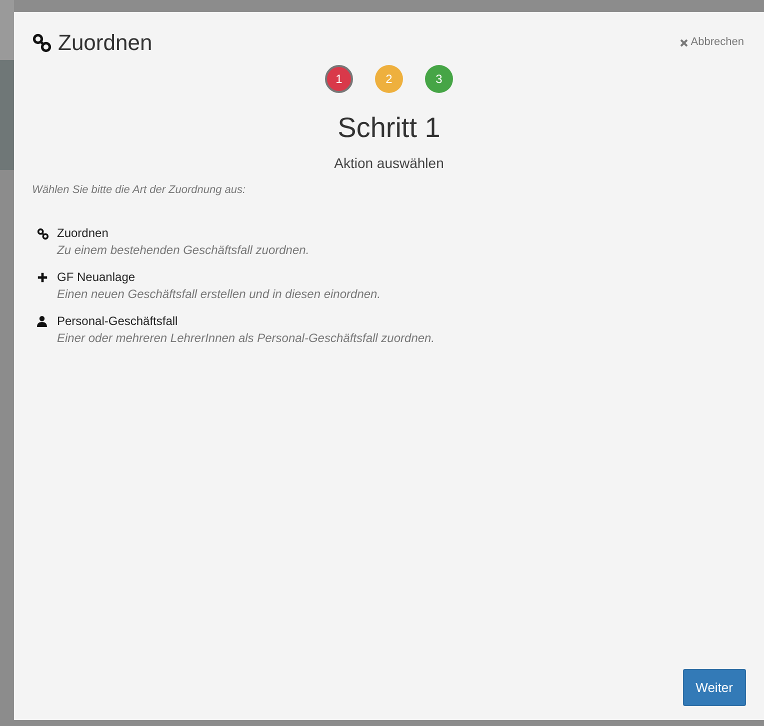  I want to click on step-indicator: 2, so click(389, 79).